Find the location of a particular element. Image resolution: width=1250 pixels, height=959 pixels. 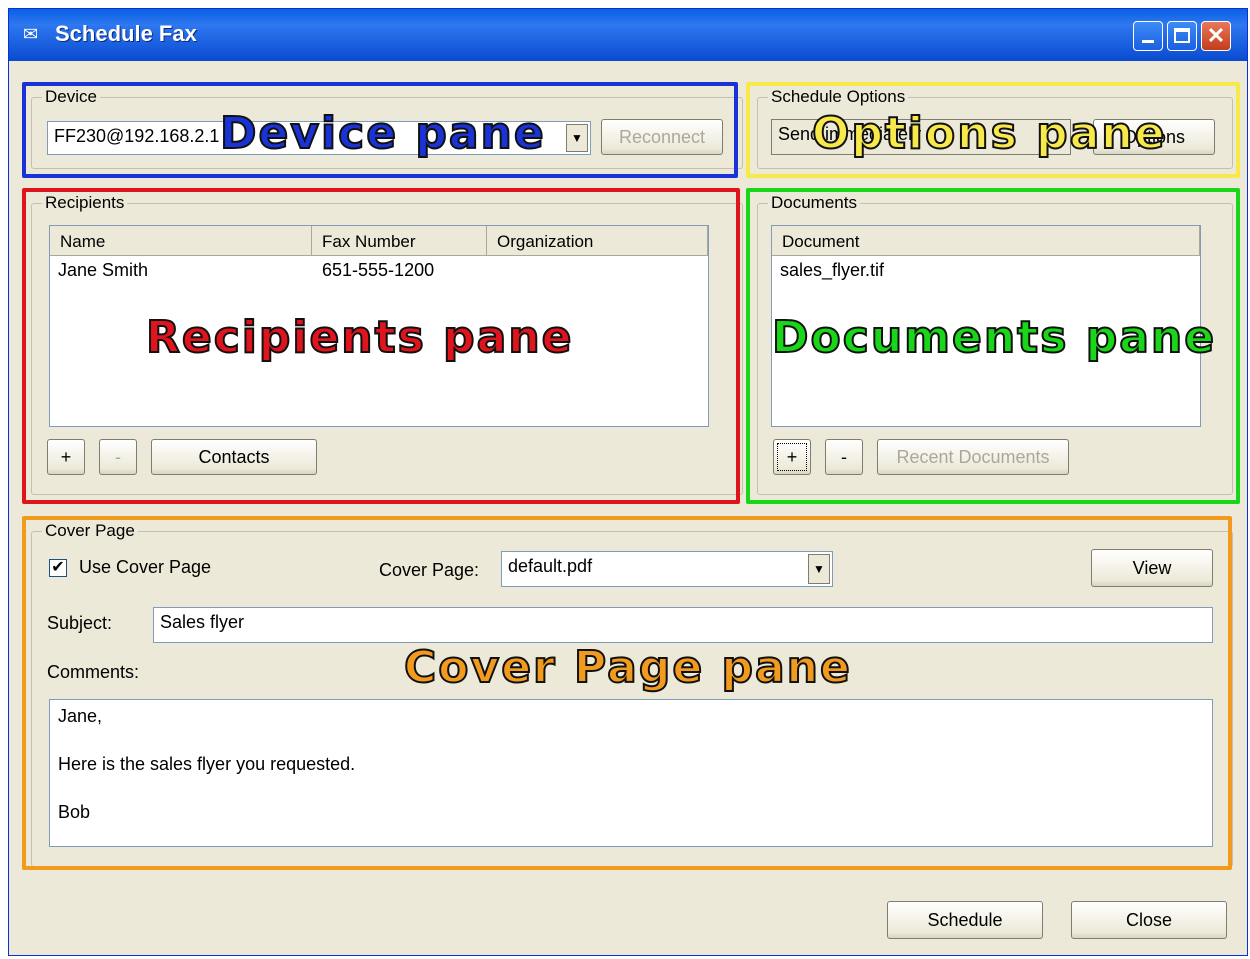

device-group-label: Device is located at coordinates (71, 97).